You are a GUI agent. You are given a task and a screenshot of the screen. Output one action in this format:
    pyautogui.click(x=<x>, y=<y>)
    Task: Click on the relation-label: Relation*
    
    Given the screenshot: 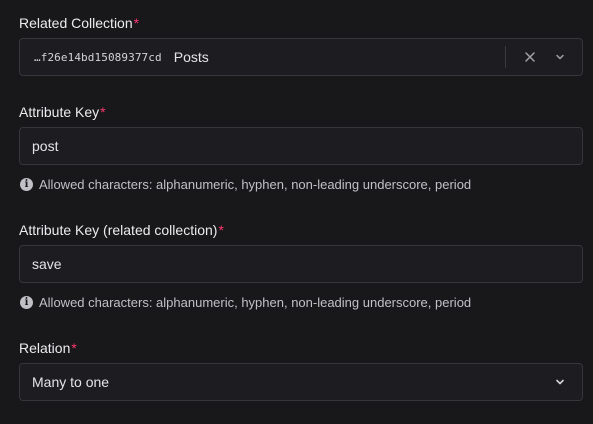 What is the action you would take?
    pyautogui.click(x=48, y=348)
    